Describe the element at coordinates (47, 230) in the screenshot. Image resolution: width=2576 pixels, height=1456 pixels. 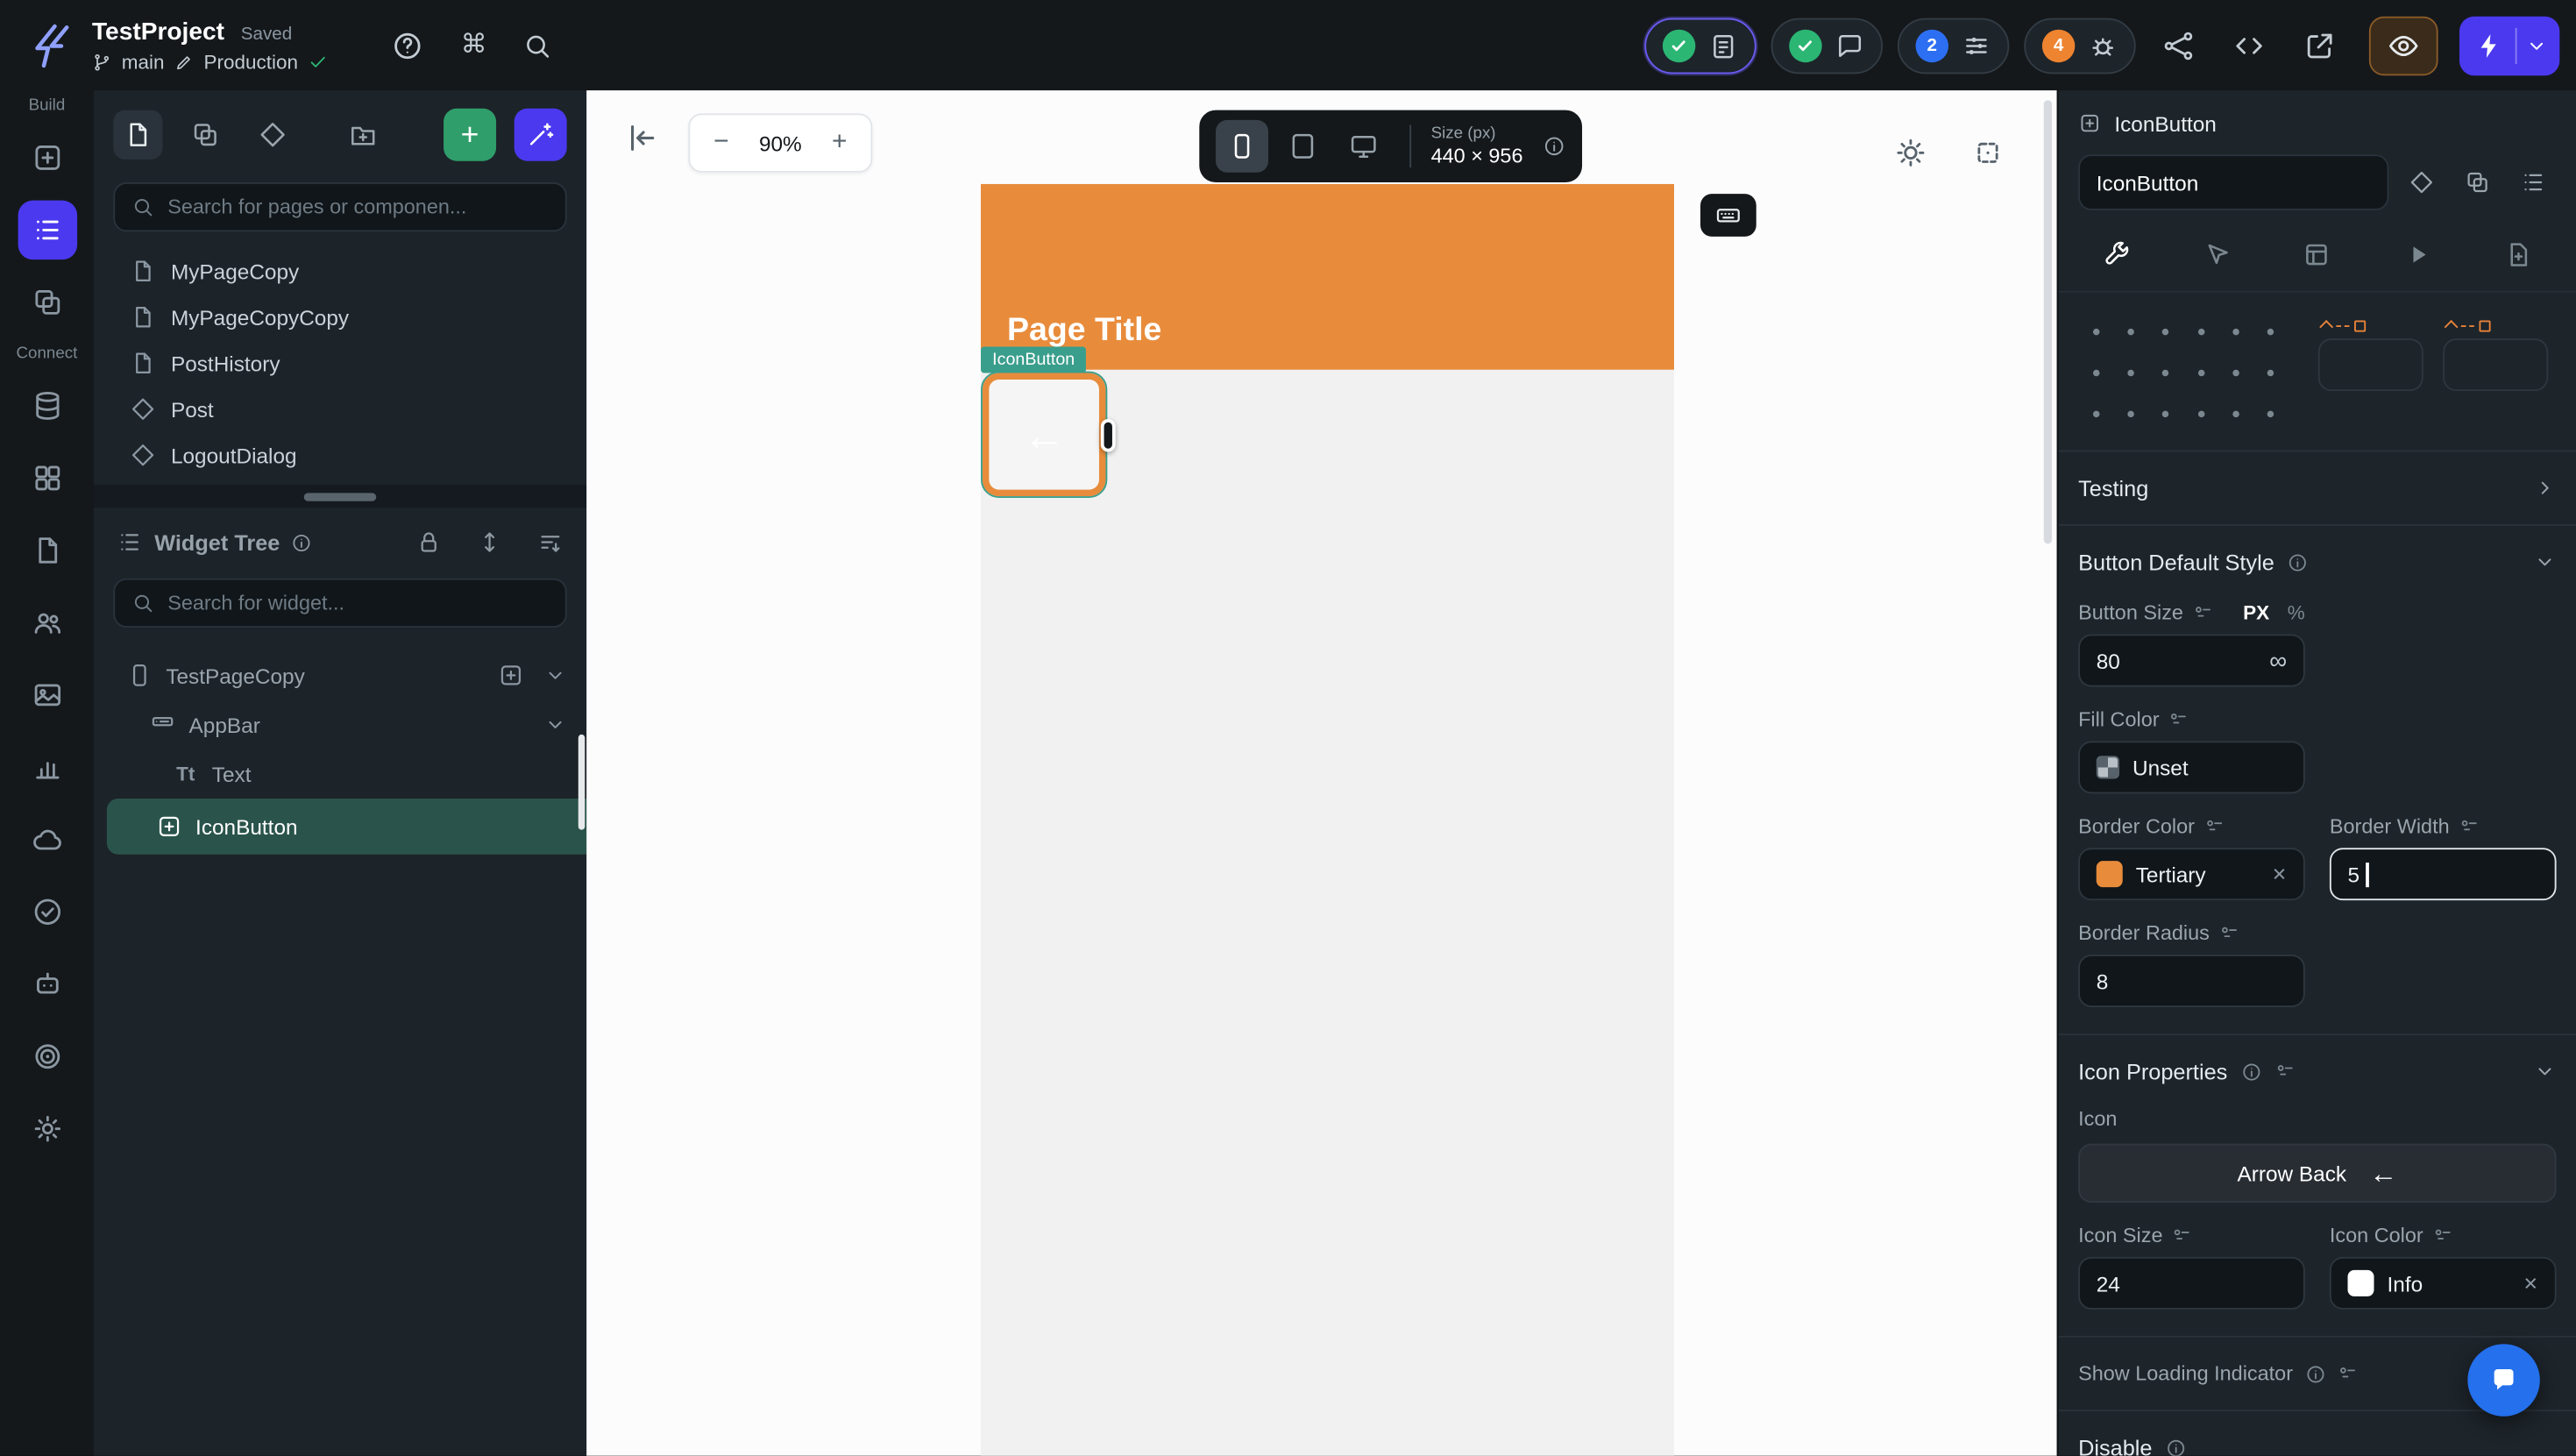
I see `rail-pages-button` at that location.